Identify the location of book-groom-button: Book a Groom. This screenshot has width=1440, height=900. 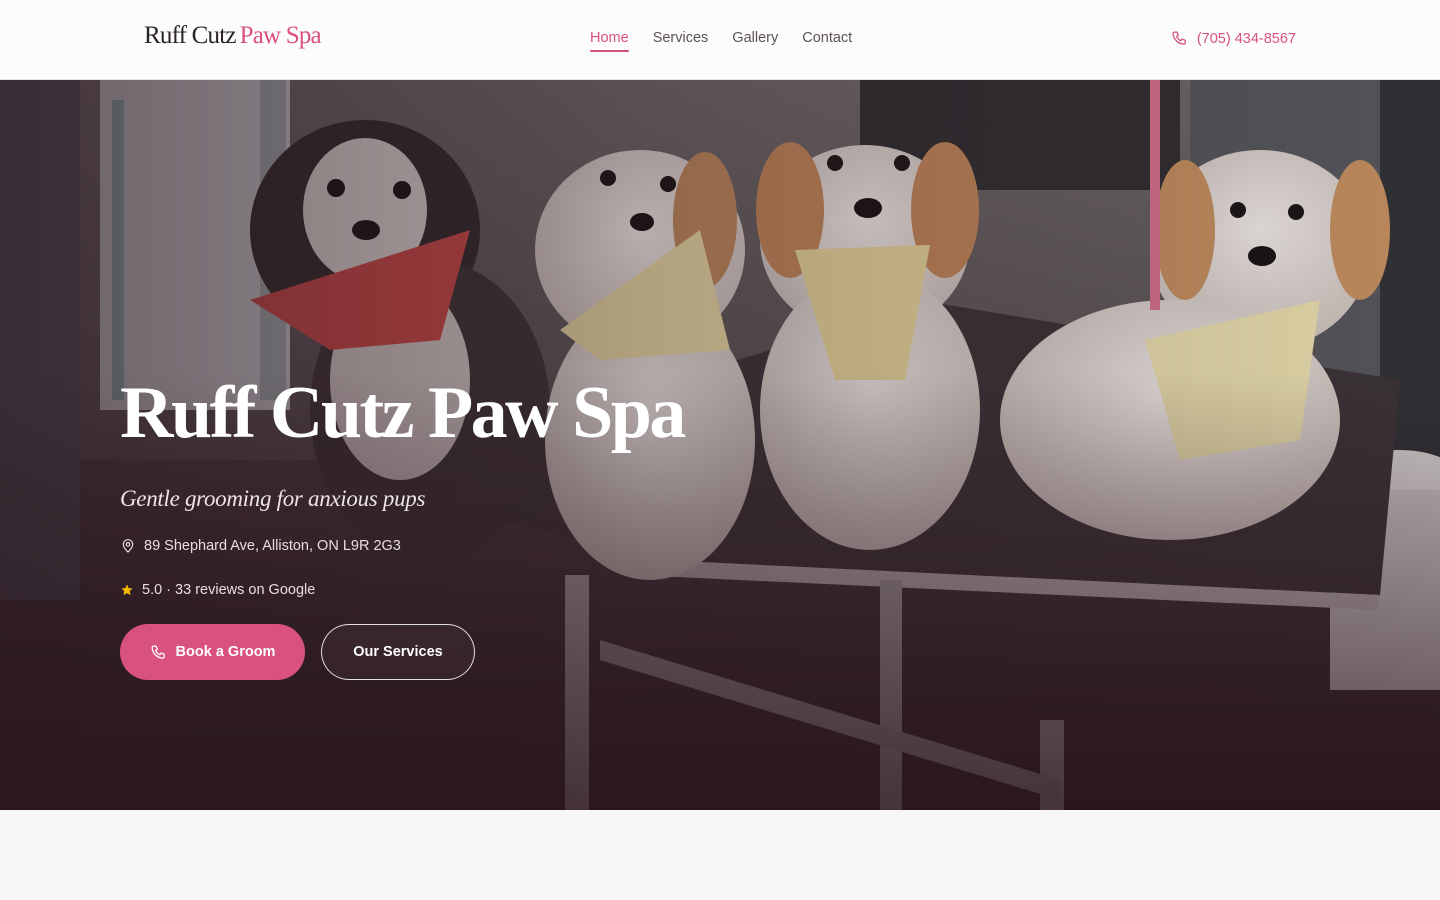
(212, 652).